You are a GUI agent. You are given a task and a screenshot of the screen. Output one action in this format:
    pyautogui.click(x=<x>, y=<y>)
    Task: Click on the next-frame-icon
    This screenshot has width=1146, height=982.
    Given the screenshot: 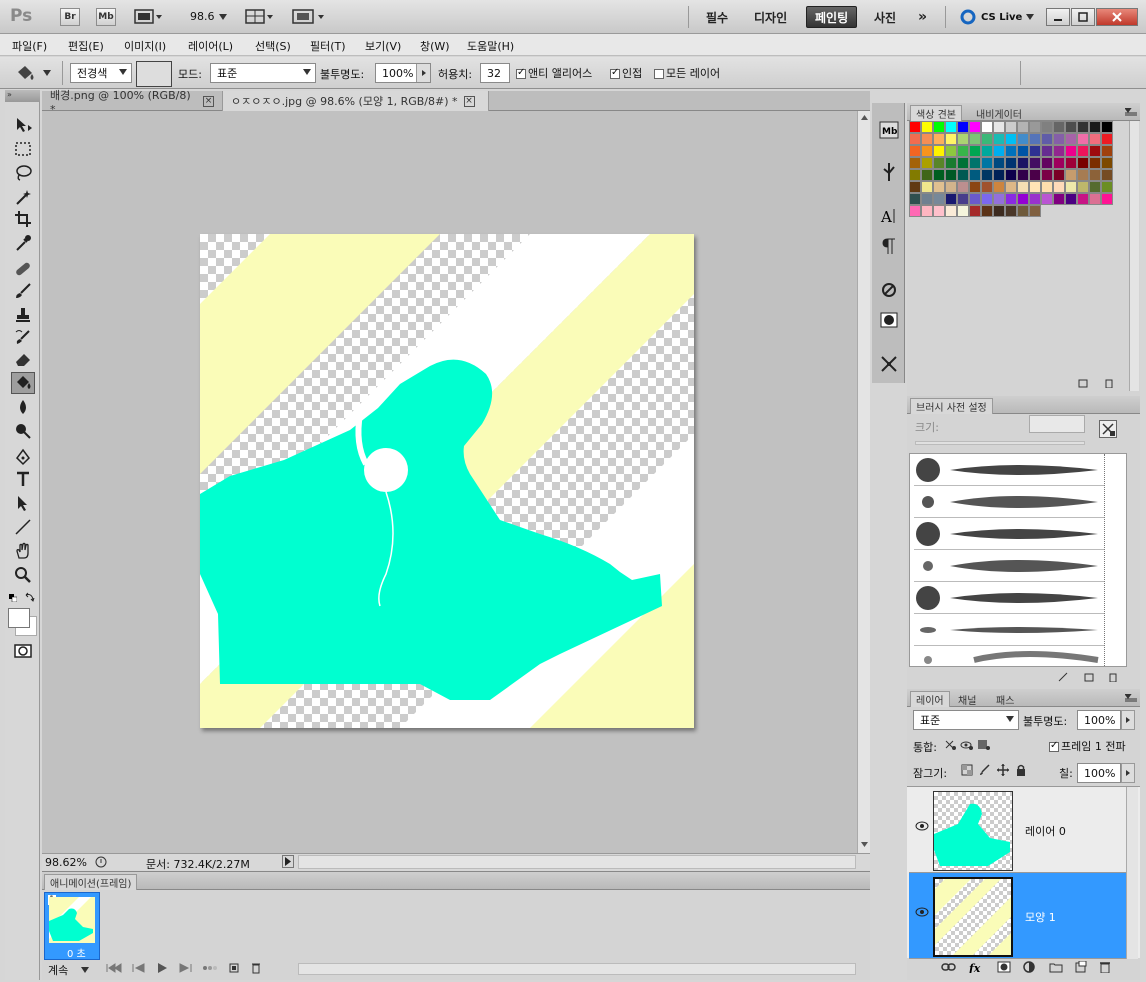 What is the action you would take?
    pyautogui.click(x=185, y=968)
    